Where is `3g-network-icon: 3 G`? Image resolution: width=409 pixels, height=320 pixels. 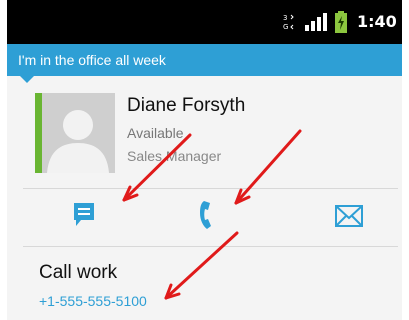
3g-network-icon: 3 G is located at coordinates (288, 22).